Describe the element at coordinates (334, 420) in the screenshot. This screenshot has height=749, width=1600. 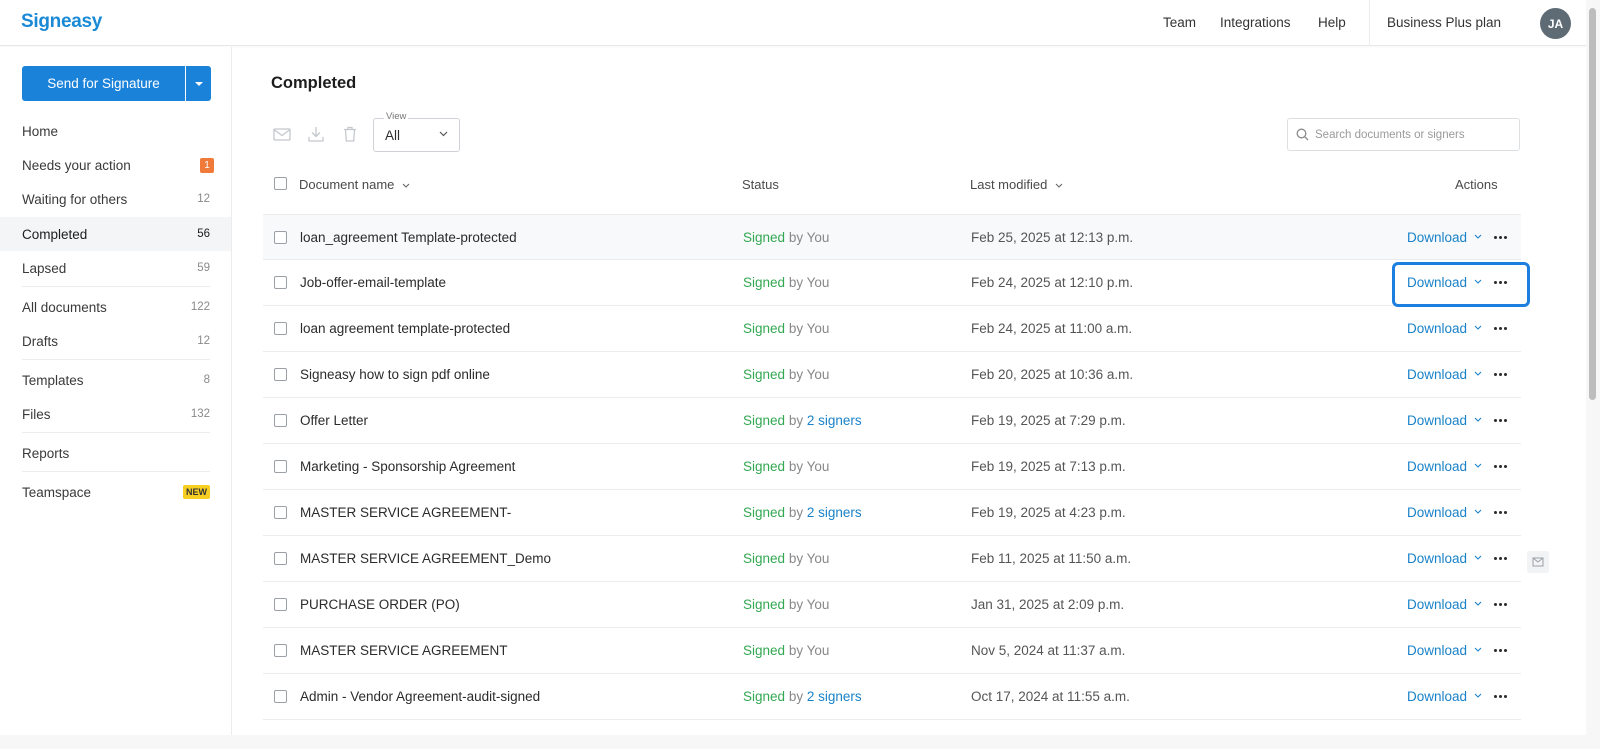
I see `document-name: Offer Letter` at that location.